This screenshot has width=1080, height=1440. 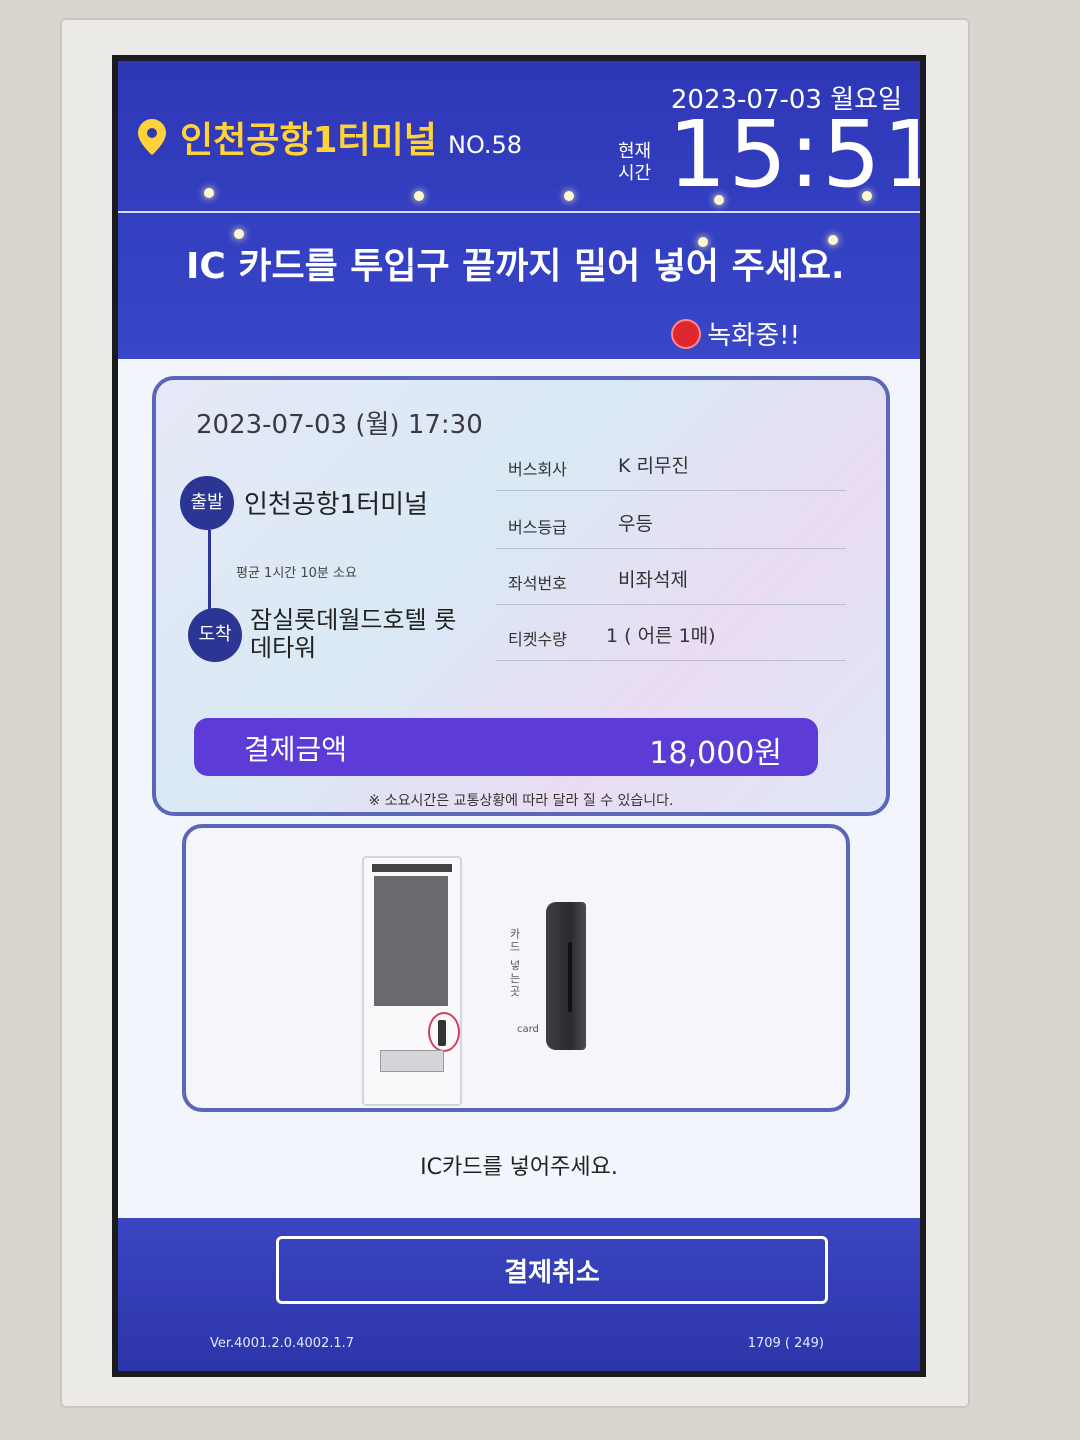 I want to click on insert-card-prompt: IC카드를 넣어주세요., so click(x=519, y=1167).